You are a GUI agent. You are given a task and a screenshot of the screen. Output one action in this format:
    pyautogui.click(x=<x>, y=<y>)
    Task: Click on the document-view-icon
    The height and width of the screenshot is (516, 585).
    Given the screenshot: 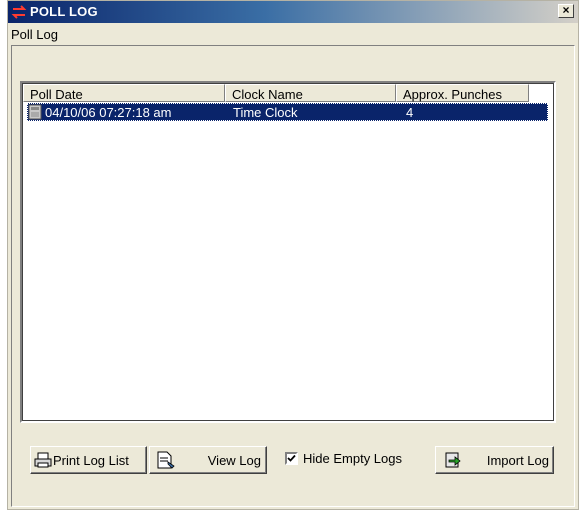 What is the action you would take?
    pyautogui.click(x=166, y=460)
    